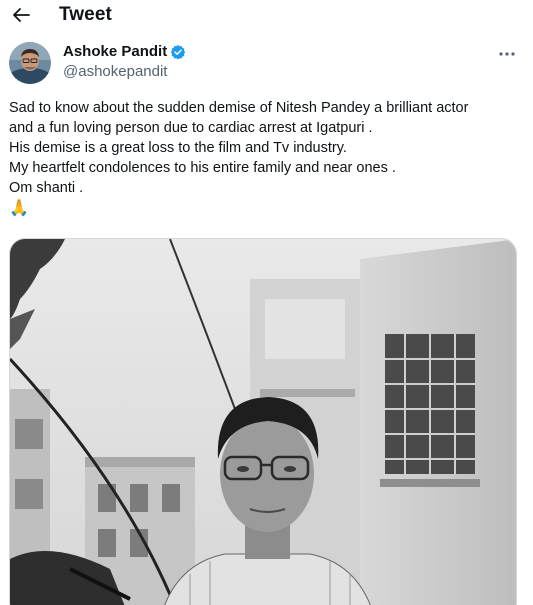  What do you see at coordinates (46, 188) in the screenshot?
I see `tweet-line: Om shanti .` at bounding box center [46, 188].